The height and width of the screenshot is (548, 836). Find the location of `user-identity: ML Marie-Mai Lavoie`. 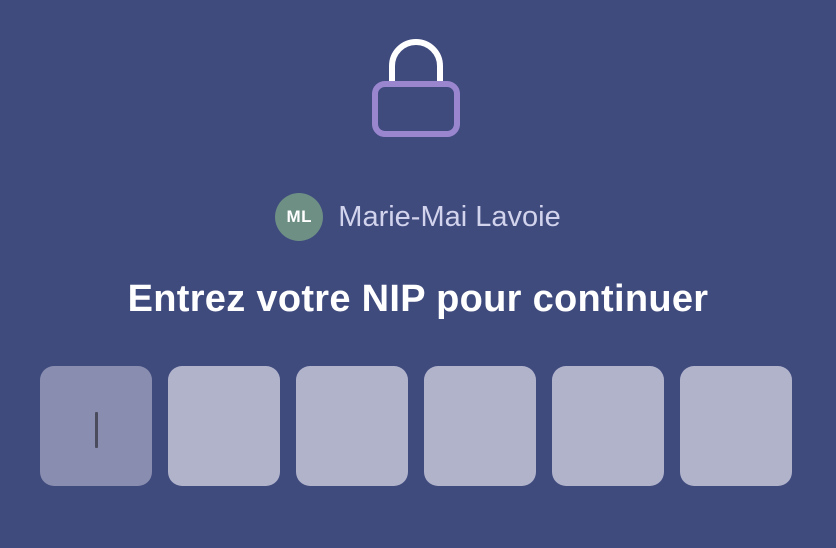

user-identity: ML Marie-Mai Lavoie is located at coordinates (418, 217).